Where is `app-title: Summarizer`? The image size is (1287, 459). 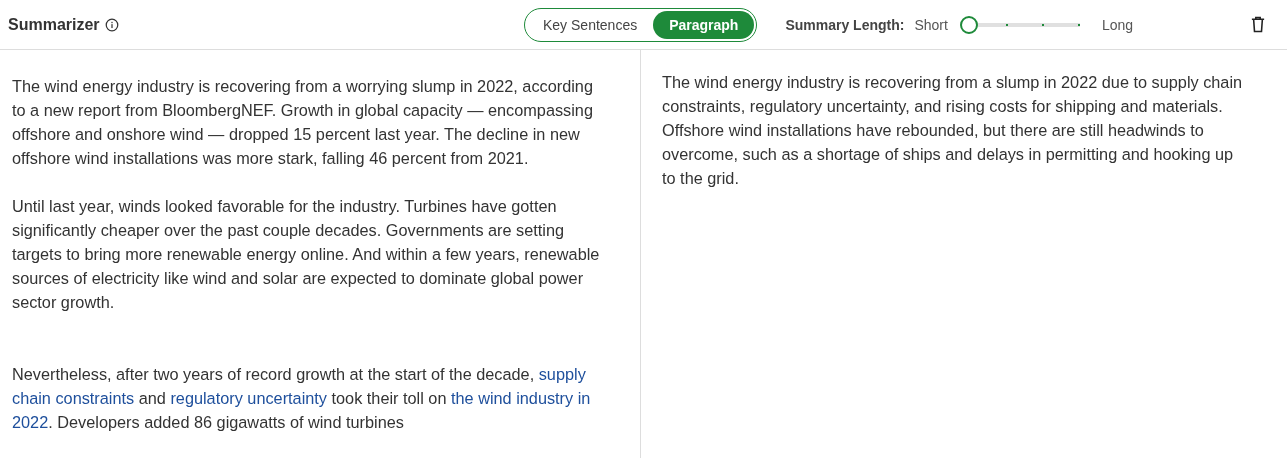
app-title: Summarizer is located at coordinates (54, 24).